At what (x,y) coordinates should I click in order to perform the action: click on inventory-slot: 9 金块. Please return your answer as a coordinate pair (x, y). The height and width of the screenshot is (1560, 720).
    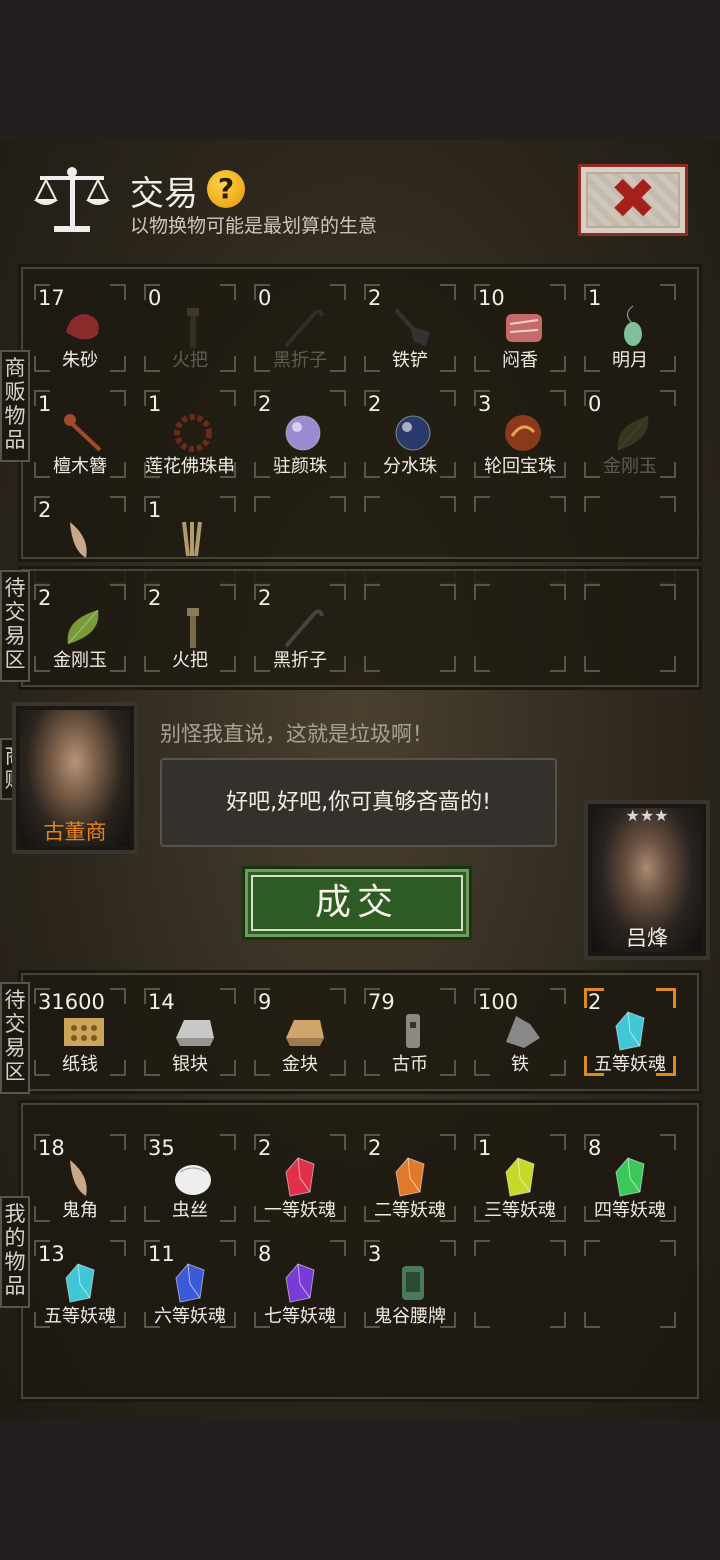
    Looking at the image, I should click on (300, 1032).